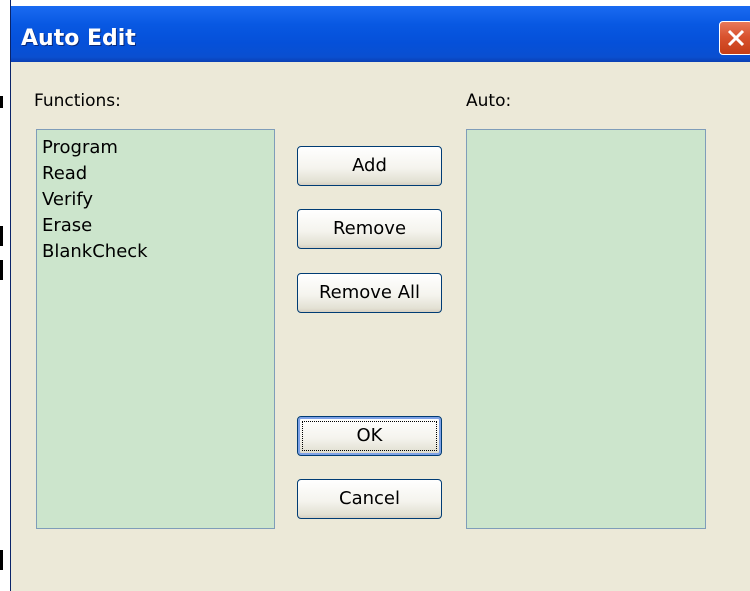  What do you see at coordinates (92, 174) in the screenshot?
I see `list-item-read: Read` at bounding box center [92, 174].